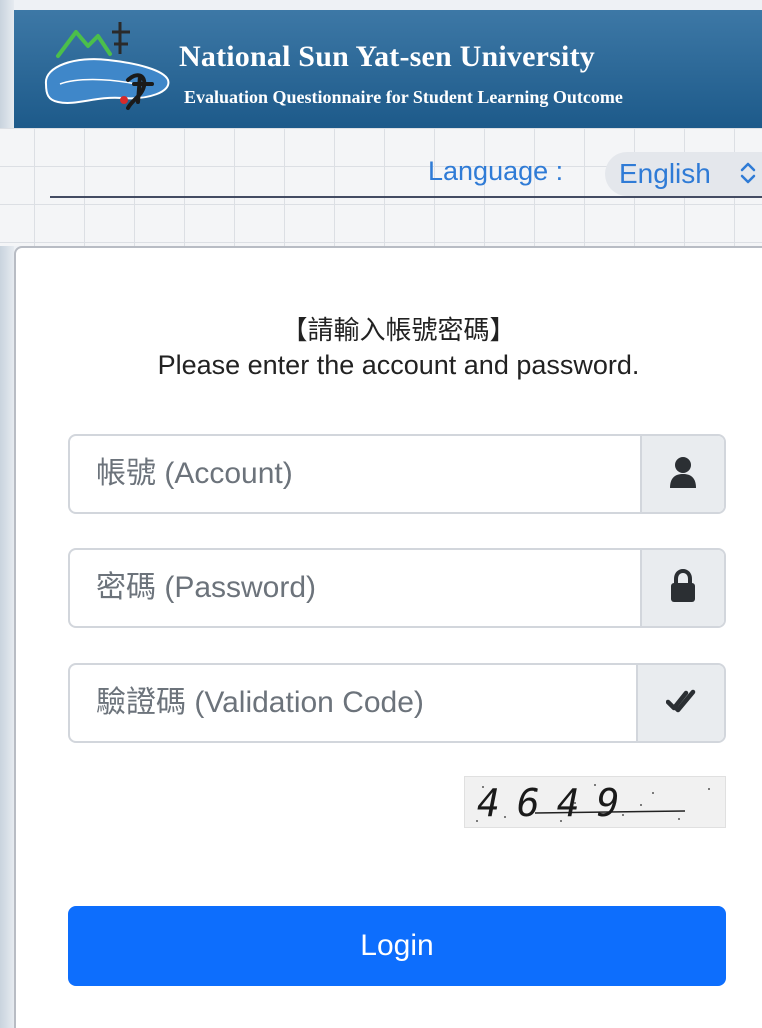 The width and height of the screenshot is (762, 1028). What do you see at coordinates (665, 173) in the screenshot?
I see `language-selected-value: English` at bounding box center [665, 173].